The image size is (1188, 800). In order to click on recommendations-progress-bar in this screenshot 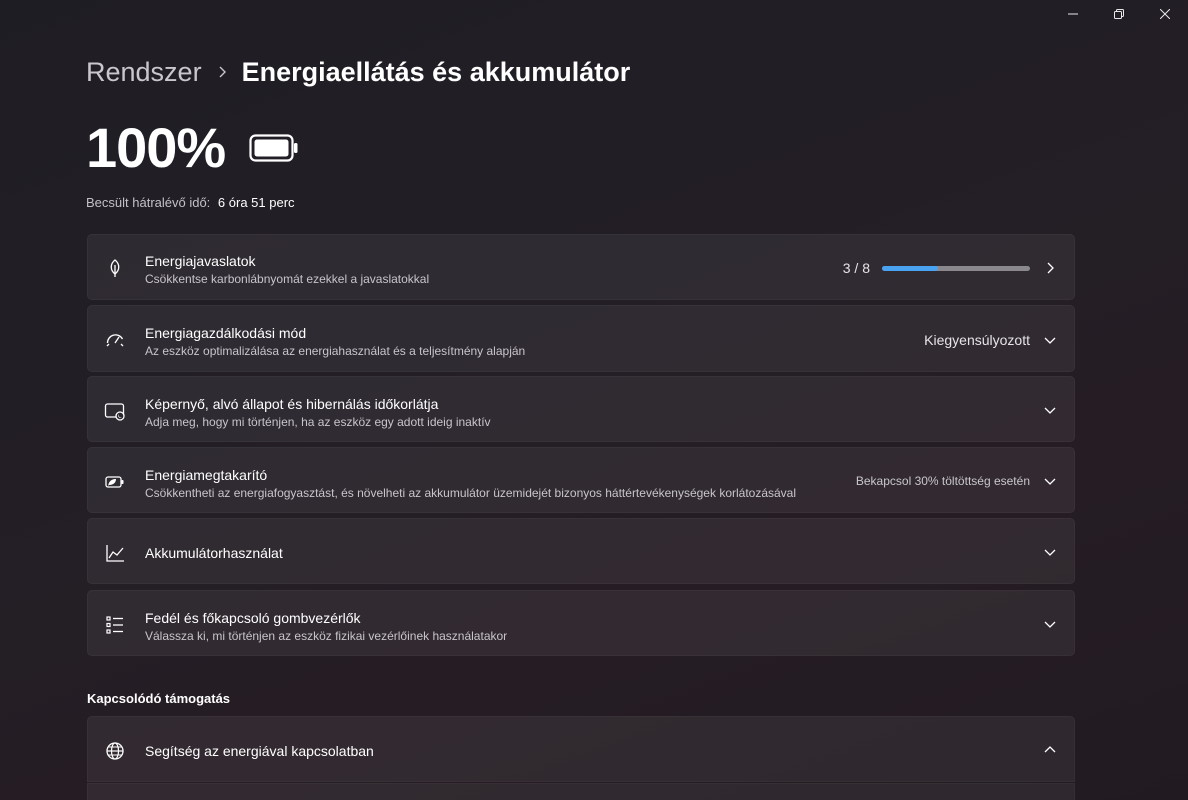, I will do `click(956, 268)`.